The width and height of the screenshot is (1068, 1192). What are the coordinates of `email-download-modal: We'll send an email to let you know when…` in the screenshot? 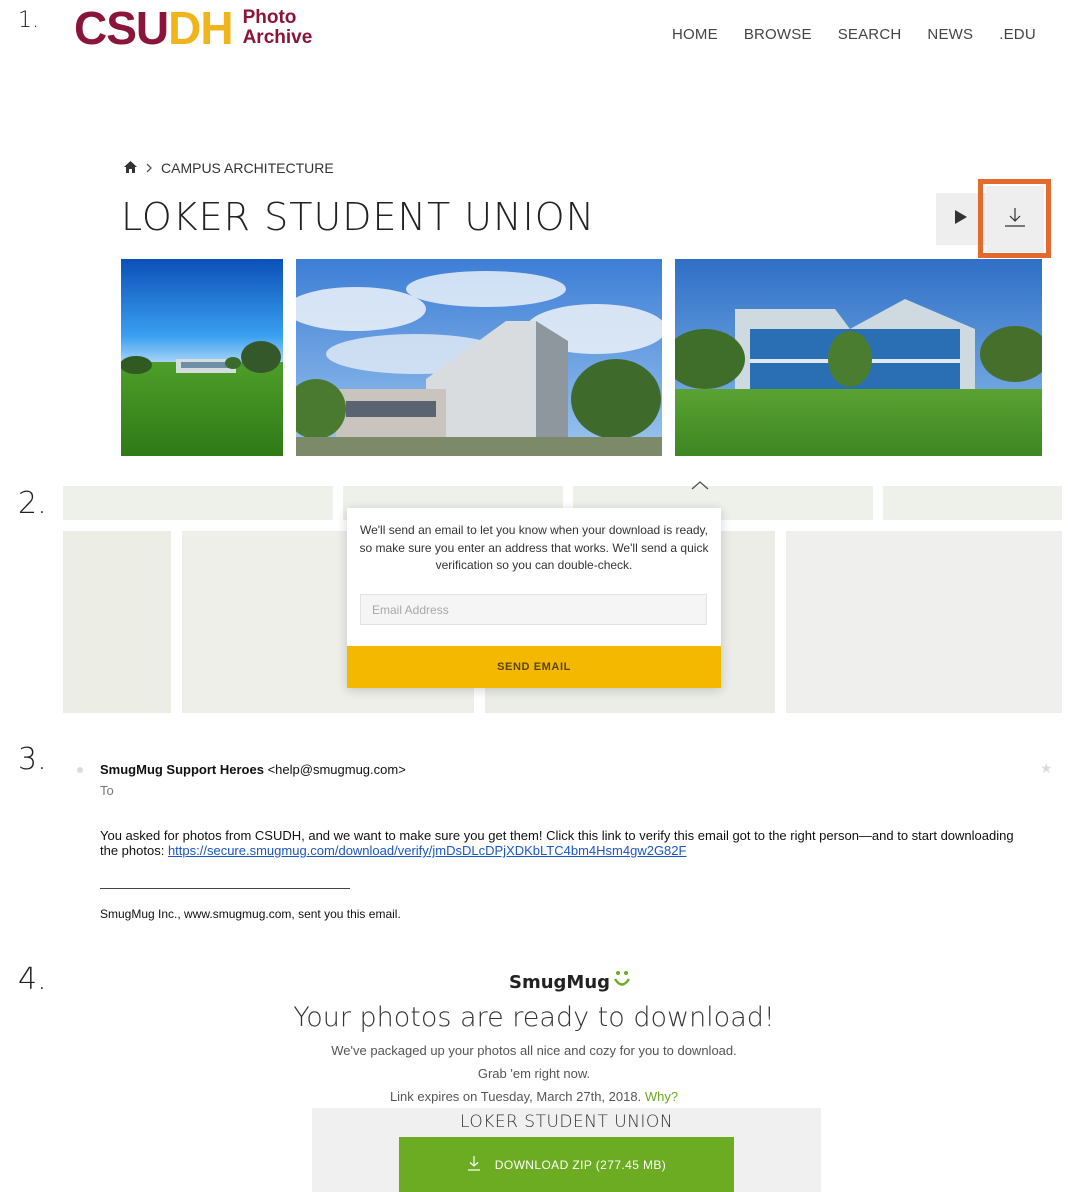 It's located at (534, 598).